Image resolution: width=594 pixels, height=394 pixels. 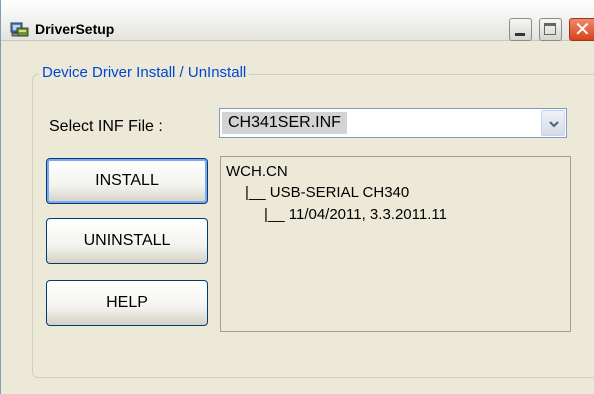 I want to click on dropdown-button, so click(x=553, y=123).